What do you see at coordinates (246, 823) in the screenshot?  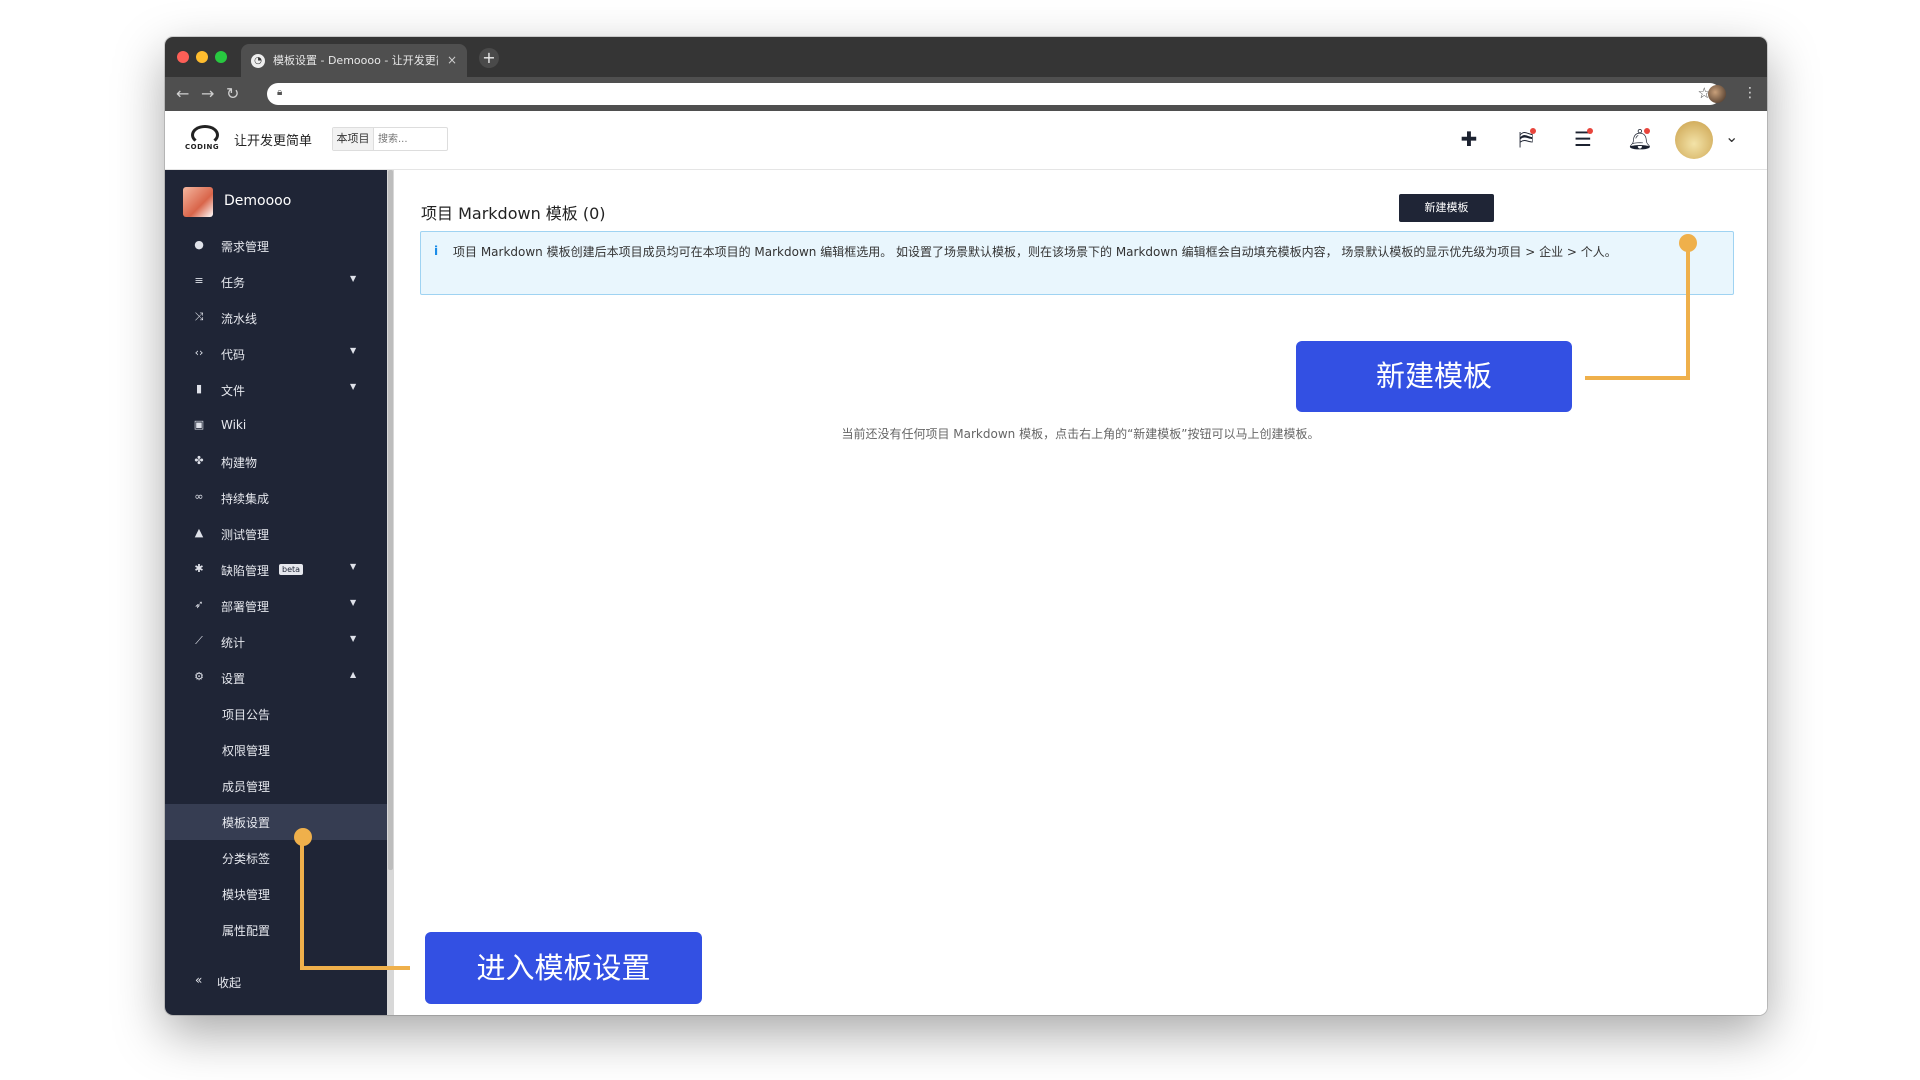 I see `sidebar-subitem-label: 模板设置` at bounding box center [246, 823].